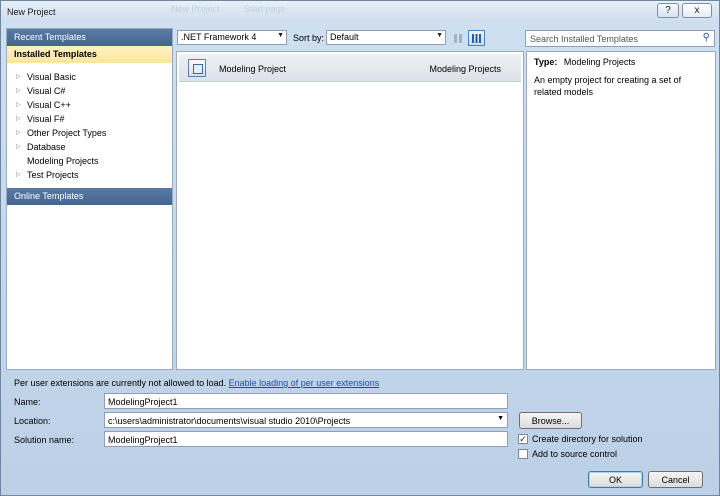 This screenshot has width=720, height=496. Describe the element at coordinates (599, 62) in the screenshot. I see `type-value: Modeling Projects` at that location.